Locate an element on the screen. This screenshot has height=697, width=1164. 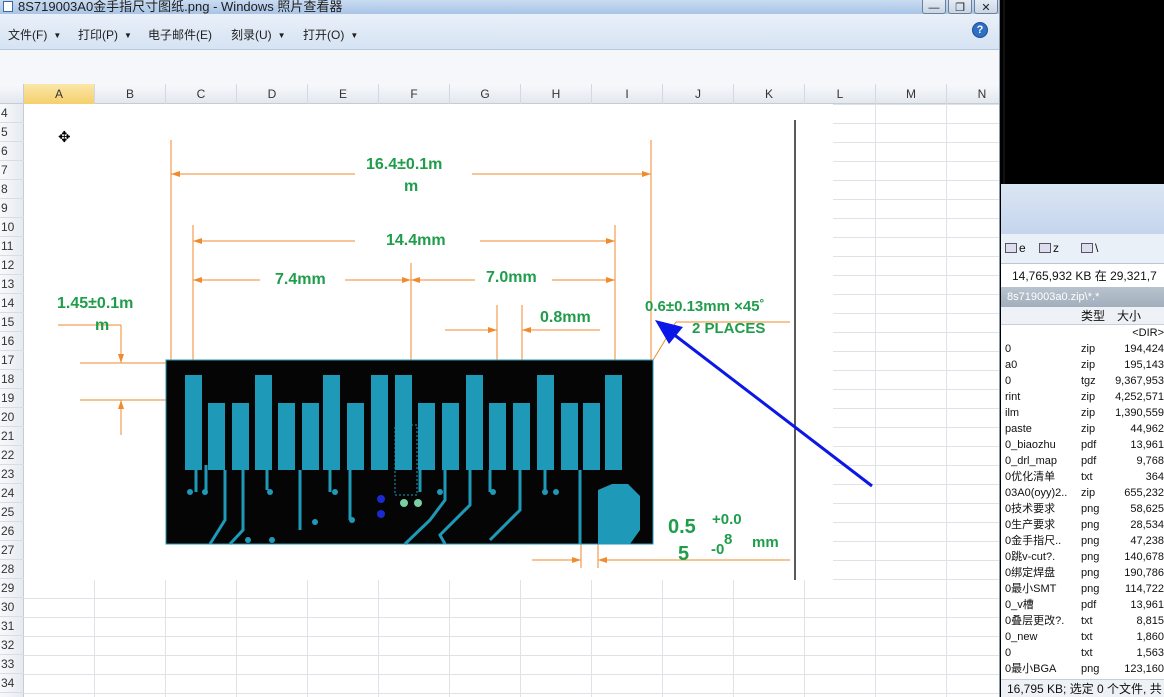
tree-button: \ is located at coordinates (1089, 248).